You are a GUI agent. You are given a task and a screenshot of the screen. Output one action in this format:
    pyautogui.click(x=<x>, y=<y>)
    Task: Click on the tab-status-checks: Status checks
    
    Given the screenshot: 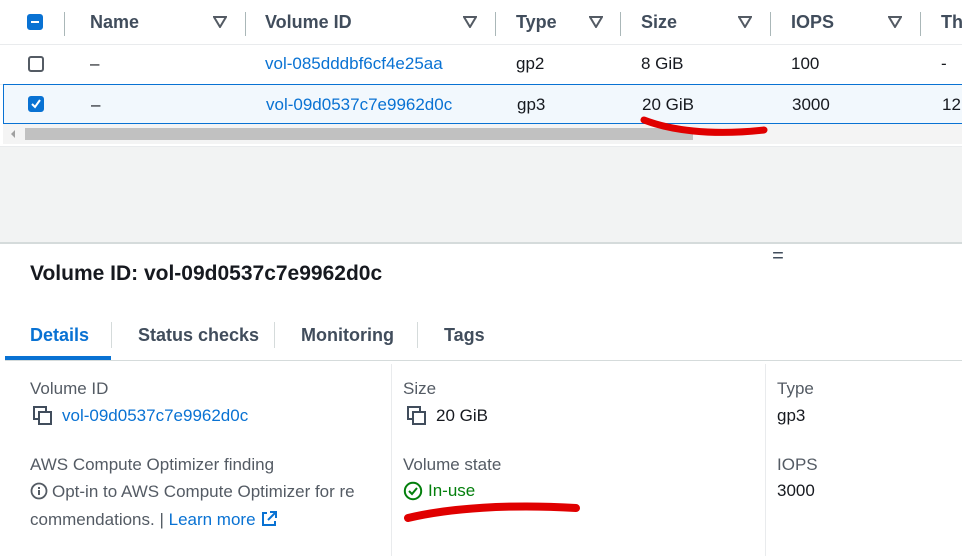 What is the action you would take?
    pyautogui.click(x=198, y=335)
    